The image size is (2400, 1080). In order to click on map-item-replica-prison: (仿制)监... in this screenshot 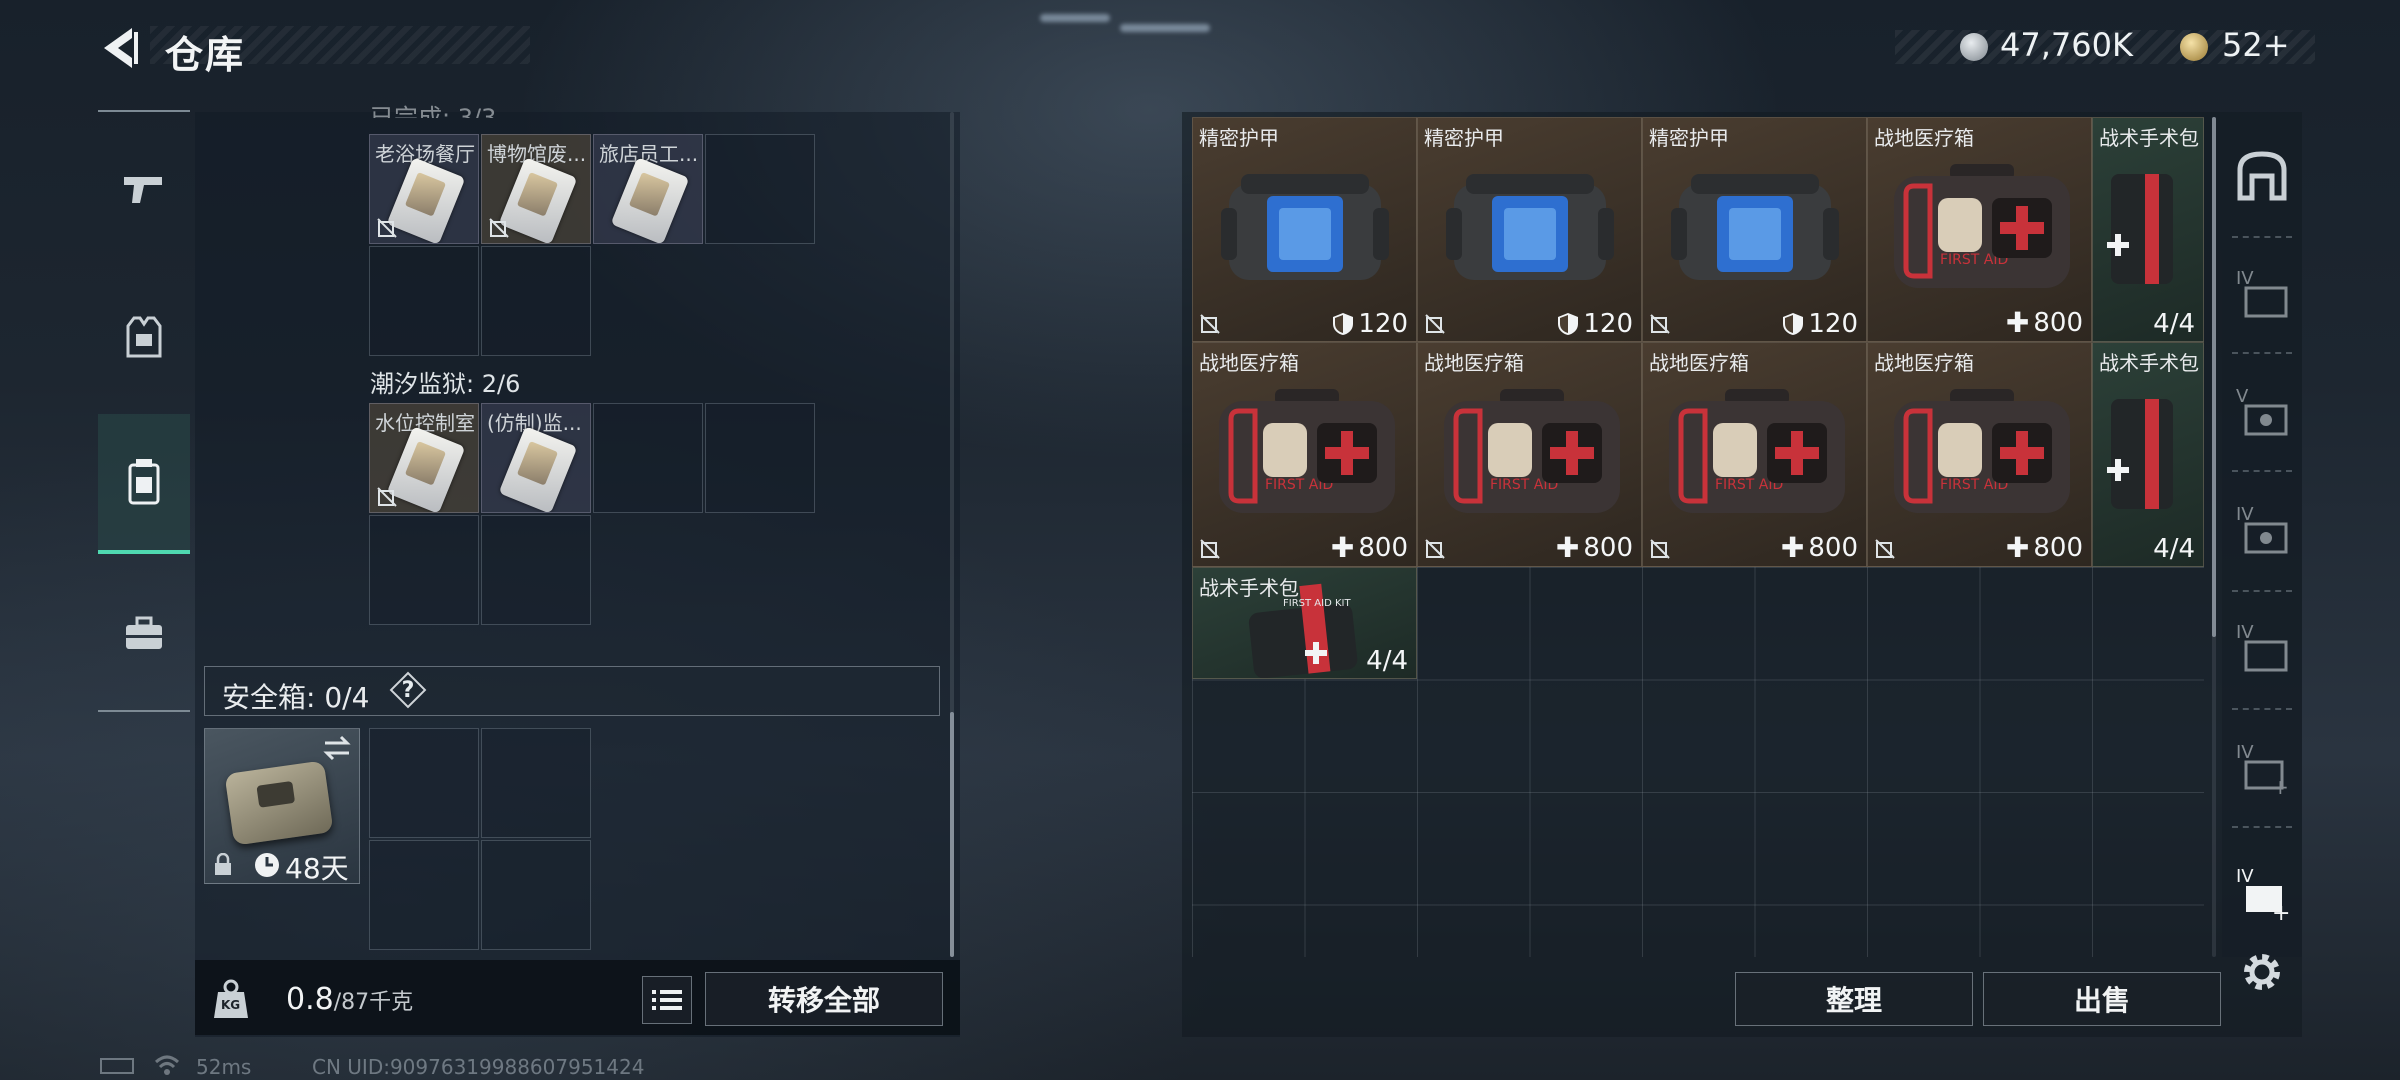, I will do `click(536, 458)`.